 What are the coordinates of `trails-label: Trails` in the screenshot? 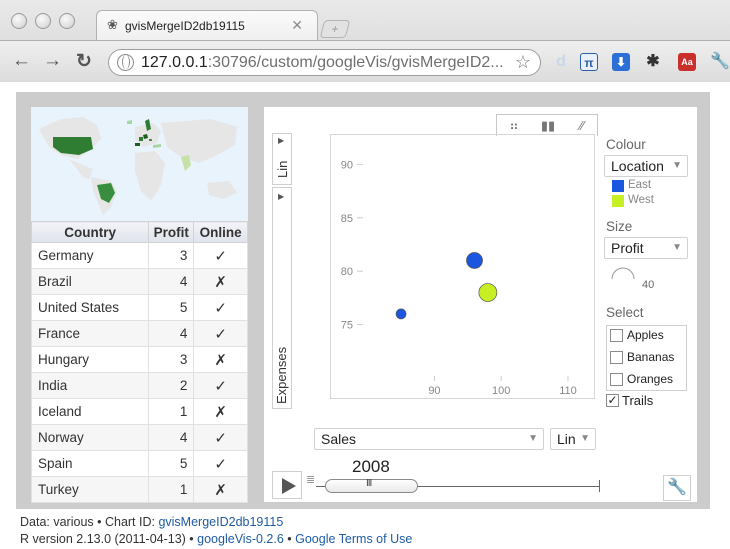 It's located at (637, 400).